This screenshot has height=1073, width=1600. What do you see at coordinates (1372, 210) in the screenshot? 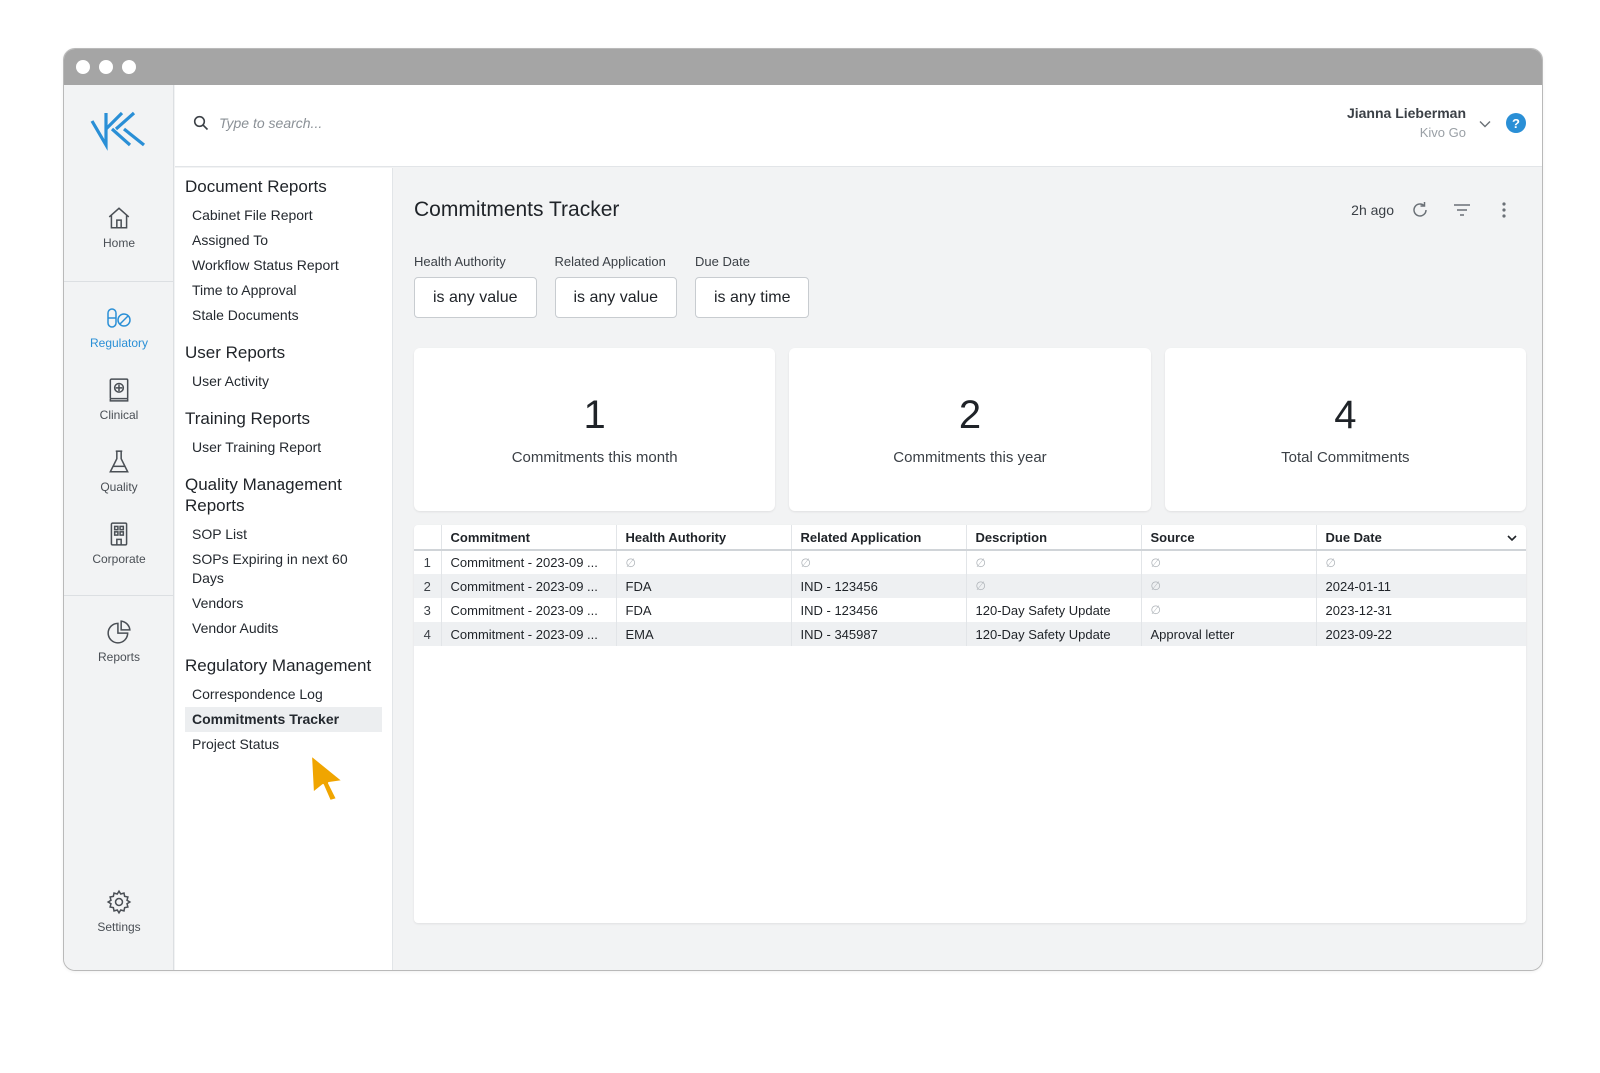
I see `last-updated: 2h ago` at bounding box center [1372, 210].